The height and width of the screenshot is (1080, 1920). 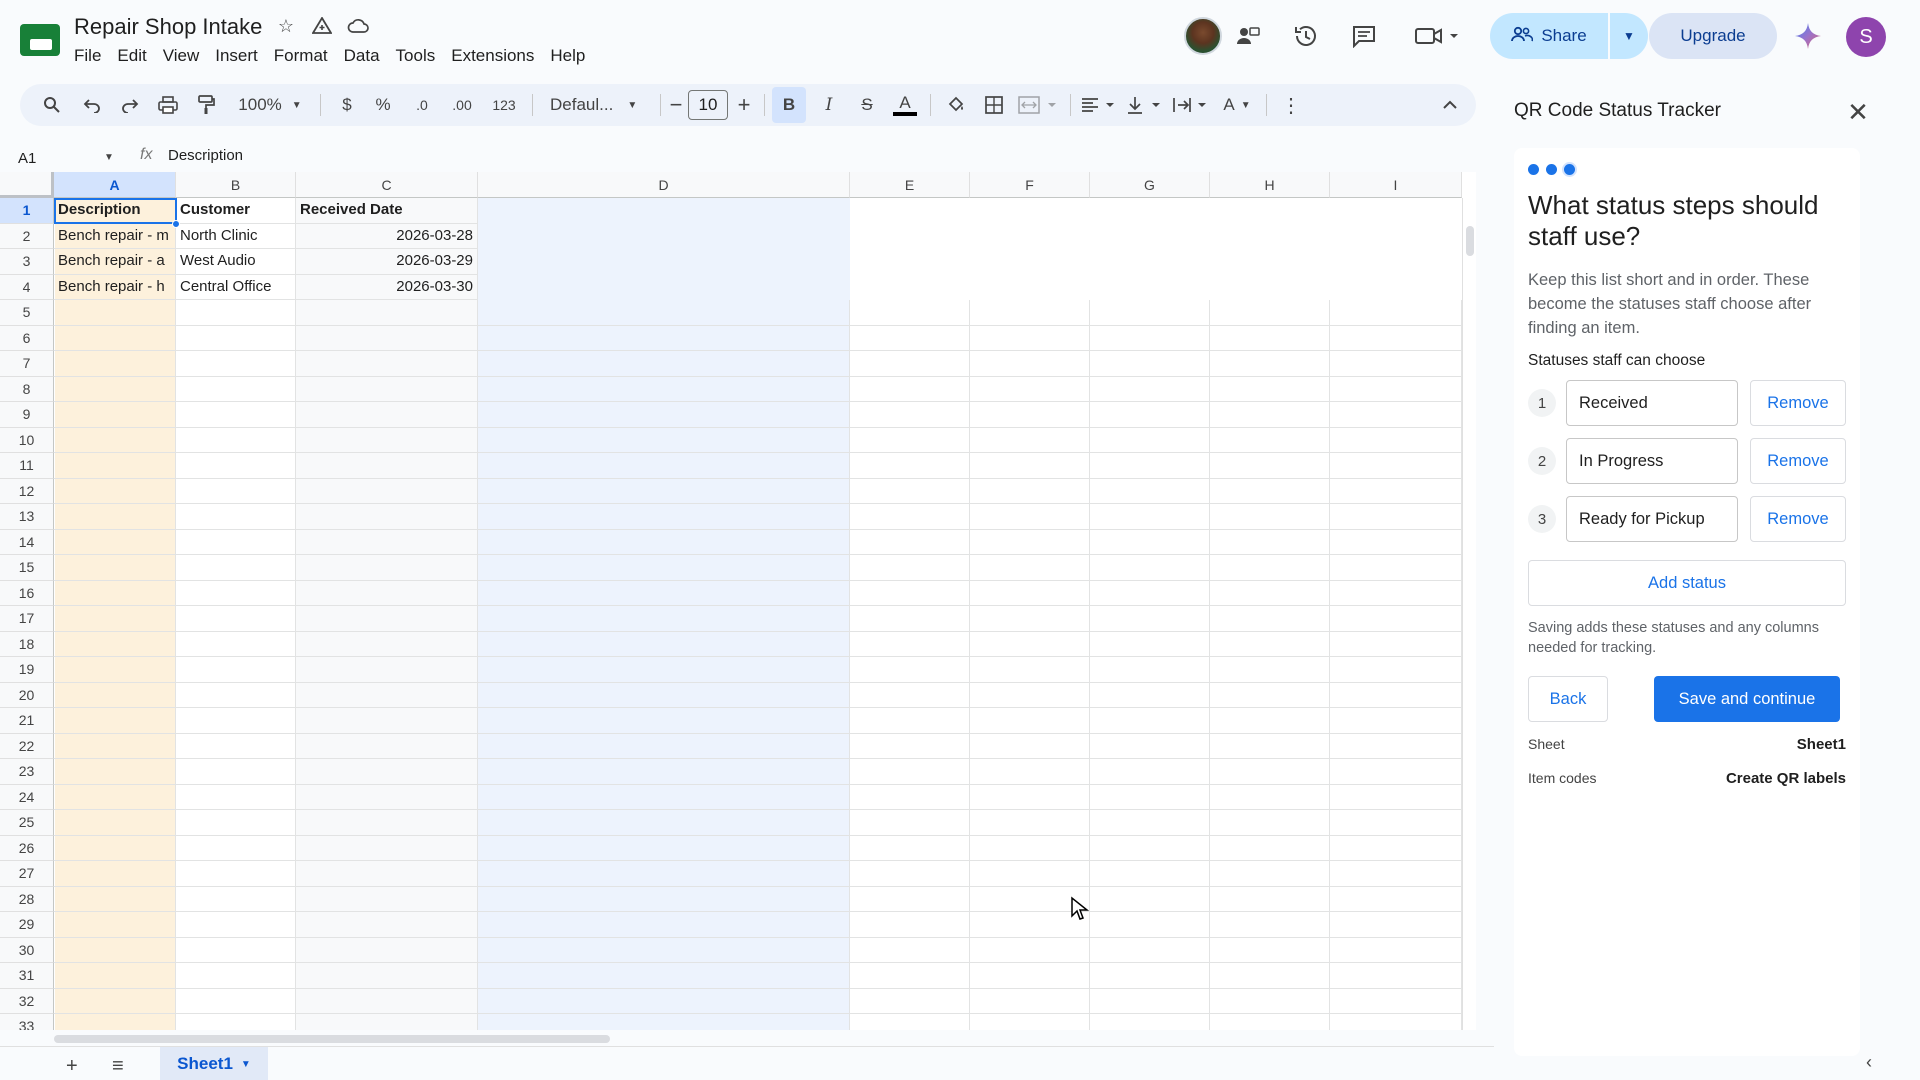 I want to click on zoom-select: 100% ▼, so click(x=270, y=105).